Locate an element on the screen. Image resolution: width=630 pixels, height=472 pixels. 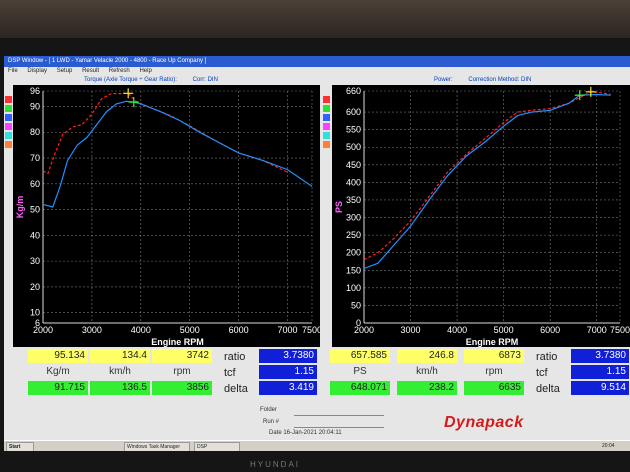
torque-title: Torque (Axle Torque ÷ Gear Ratio): is located at coordinates (130, 80).